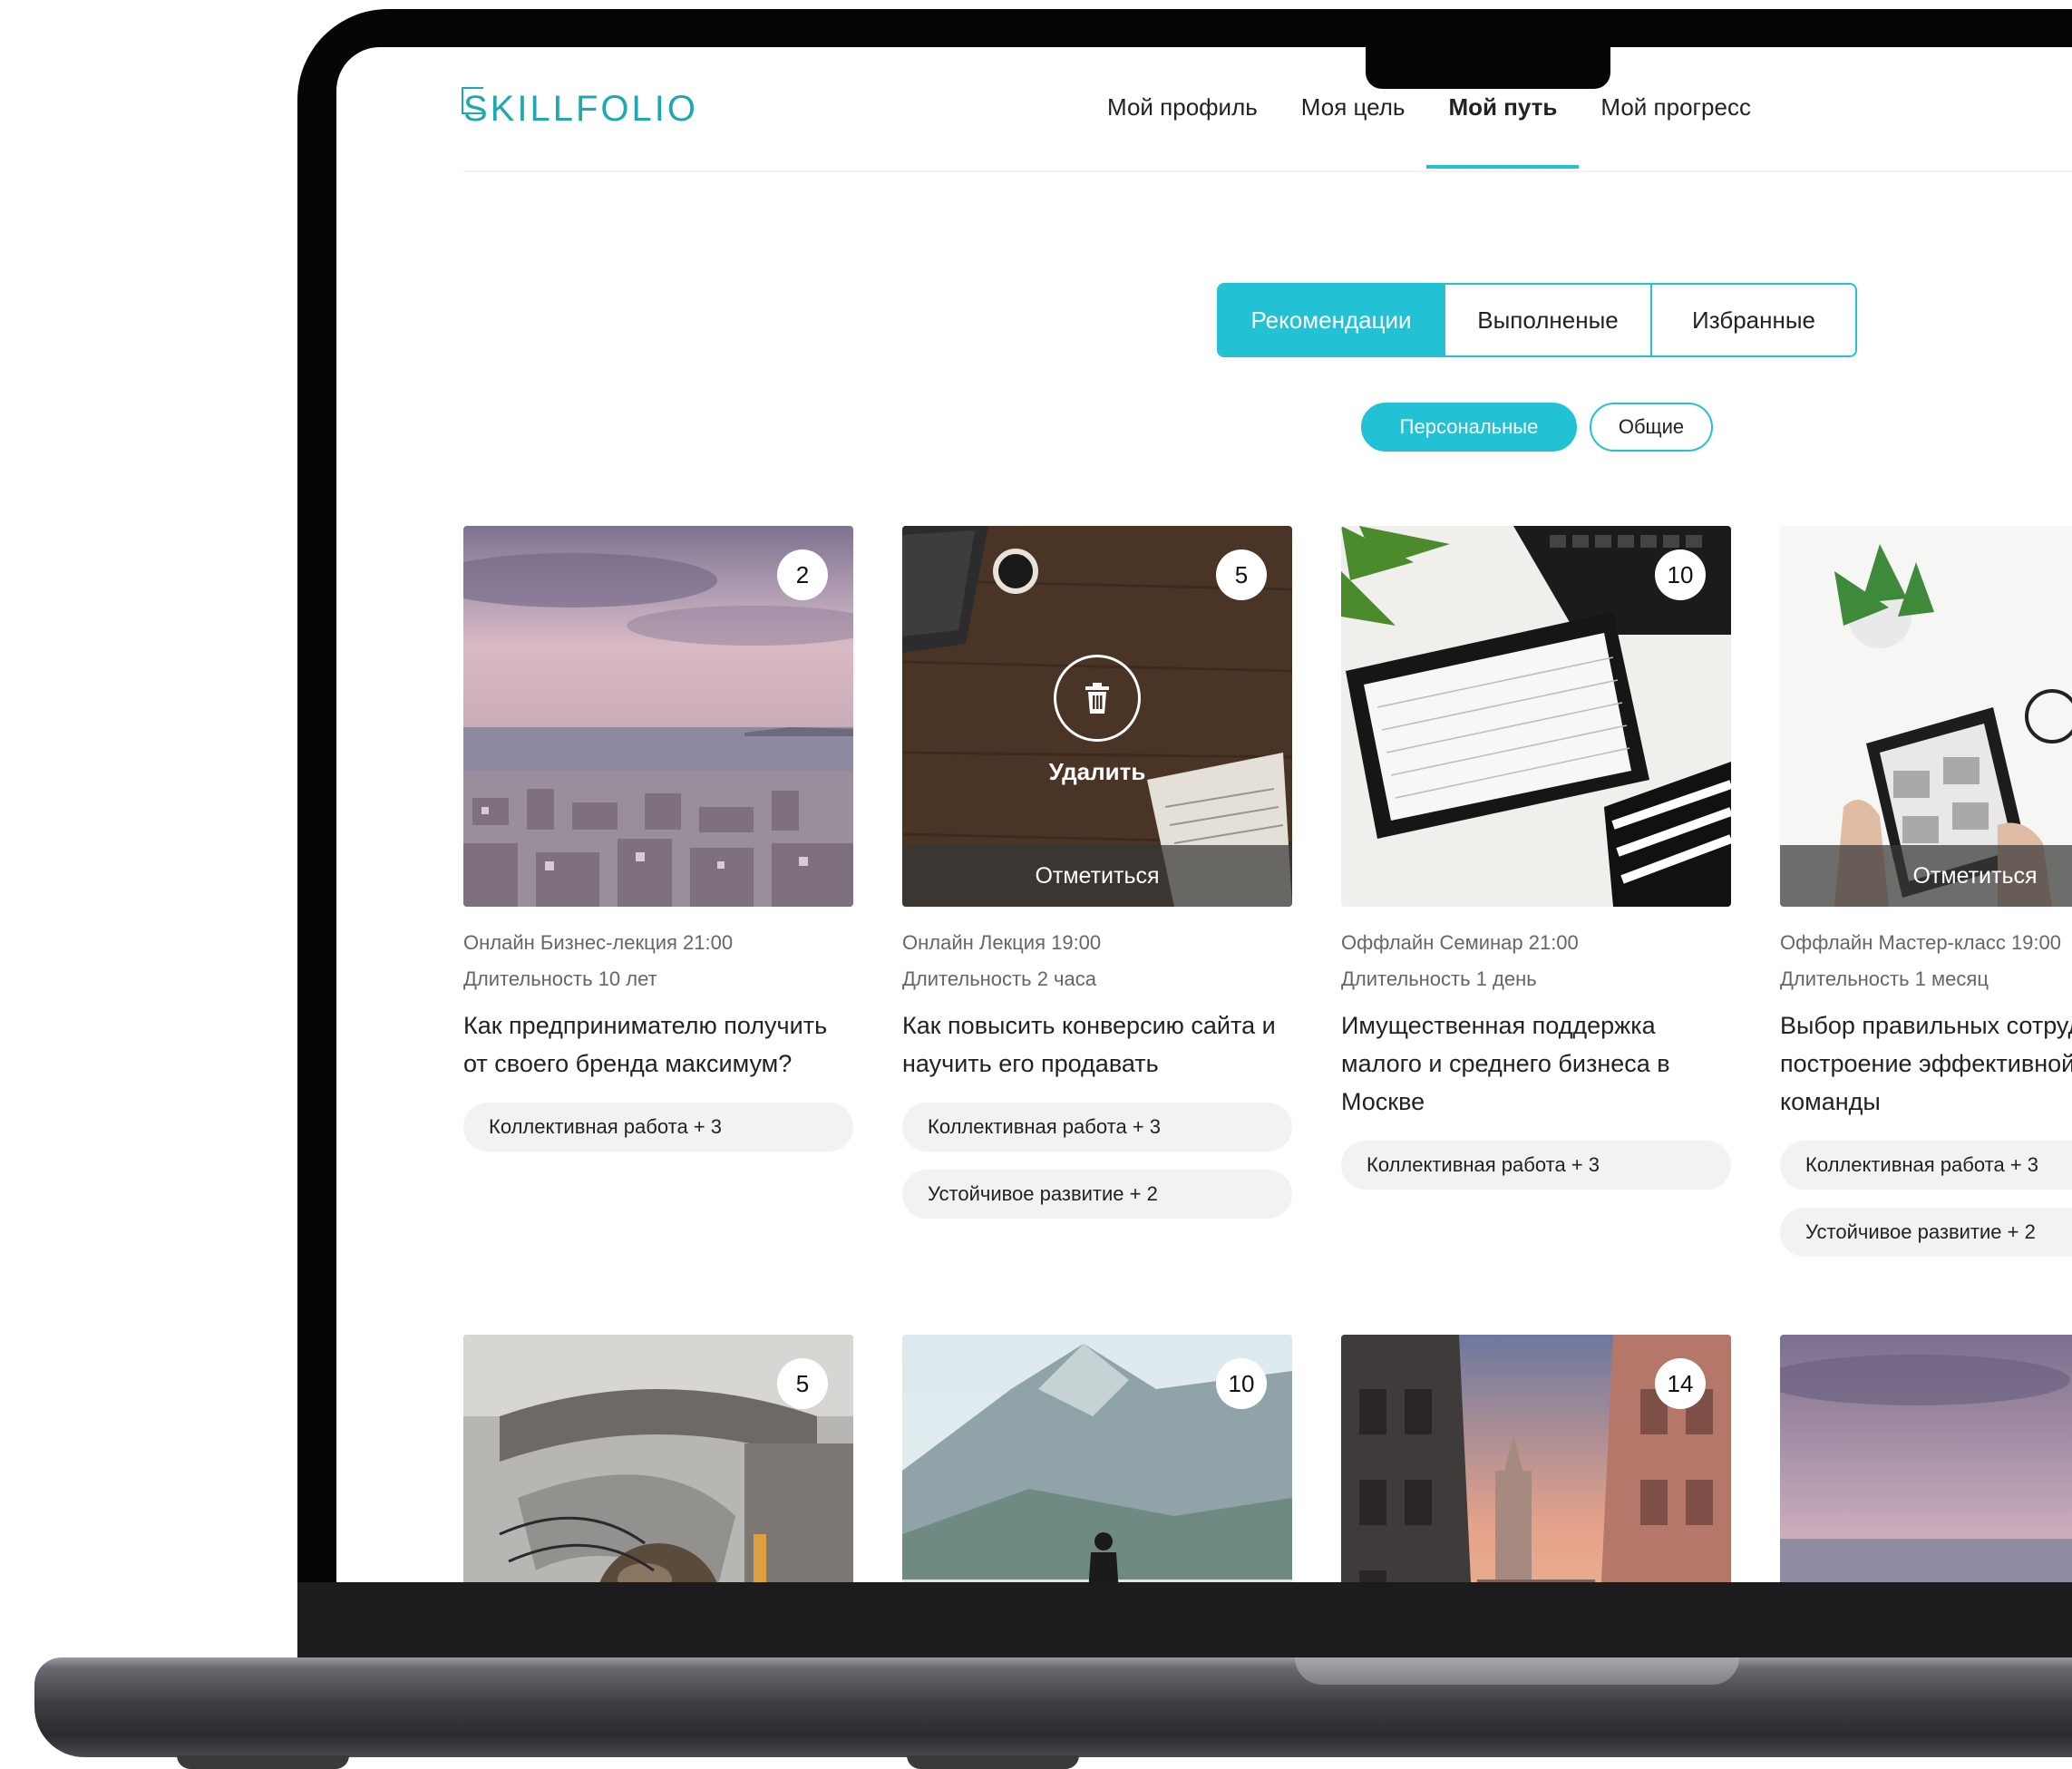 Image resolution: width=2072 pixels, height=1769 pixels. What do you see at coordinates (1439, 978) in the screenshot?
I see `event-duration: Длительность 1 день` at bounding box center [1439, 978].